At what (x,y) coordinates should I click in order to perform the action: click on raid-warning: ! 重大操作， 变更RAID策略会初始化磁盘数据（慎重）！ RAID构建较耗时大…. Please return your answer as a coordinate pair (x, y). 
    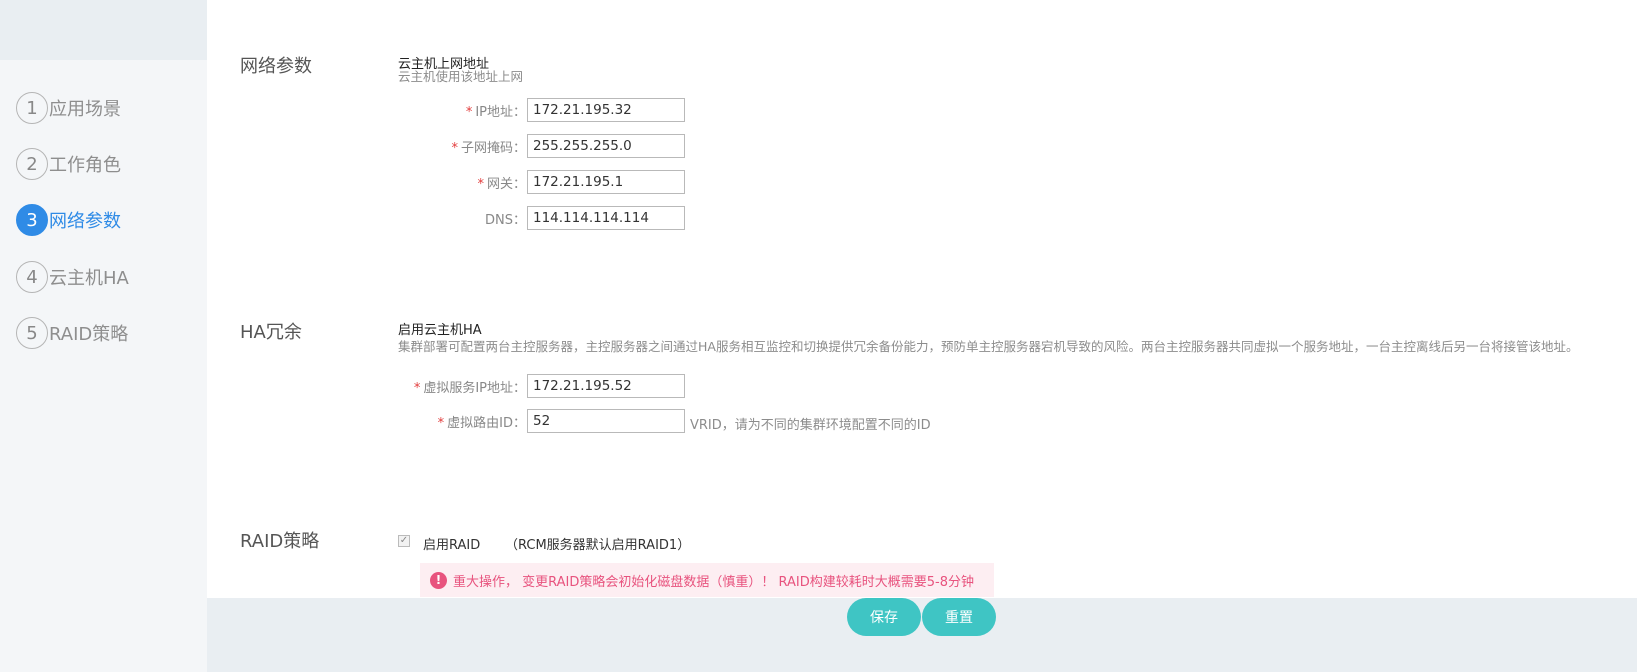
    Looking at the image, I should click on (707, 580).